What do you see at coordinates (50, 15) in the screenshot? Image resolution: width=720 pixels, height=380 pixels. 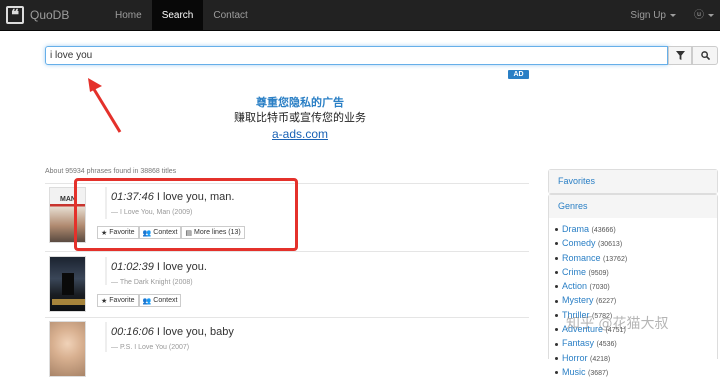 I see `brand-name: QuoDB` at bounding box center [50, 15].